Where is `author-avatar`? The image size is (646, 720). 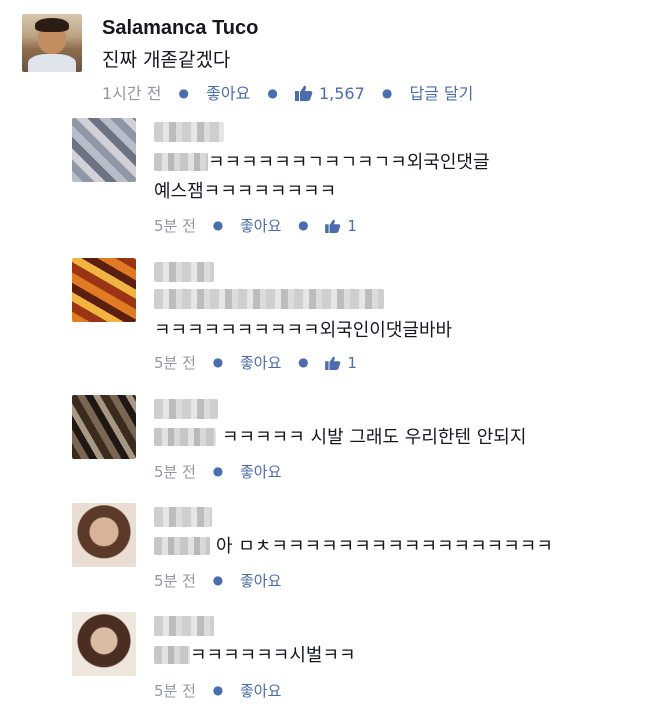
author-avatar is located at coordinates (52, 43).